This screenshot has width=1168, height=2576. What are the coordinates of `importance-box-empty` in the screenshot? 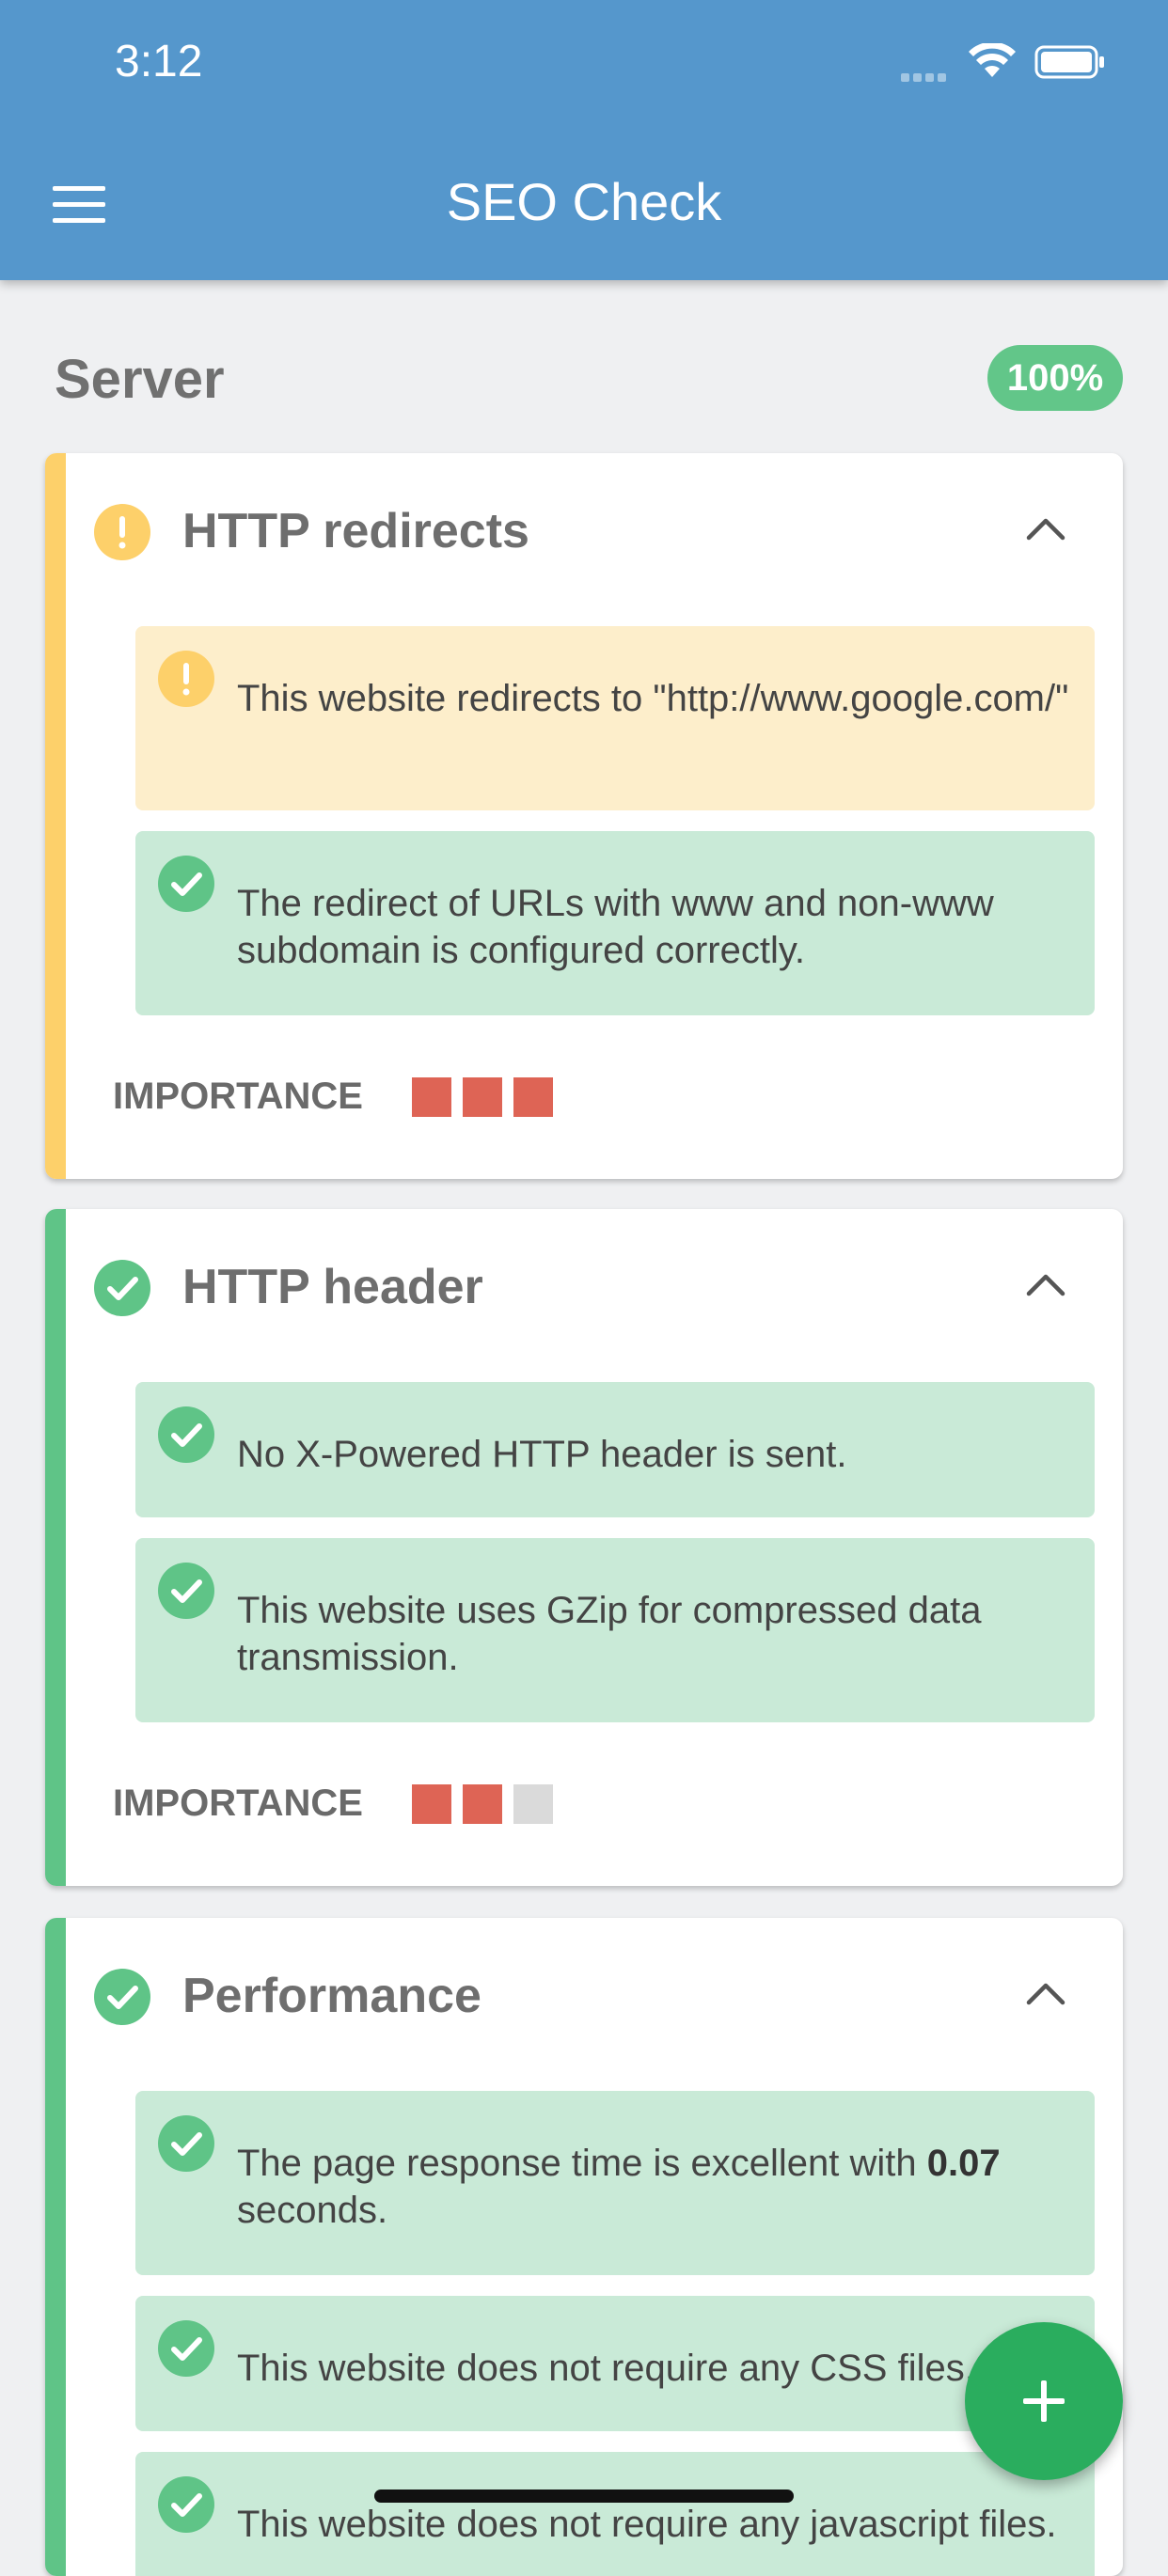 It's located at (533, 1804).